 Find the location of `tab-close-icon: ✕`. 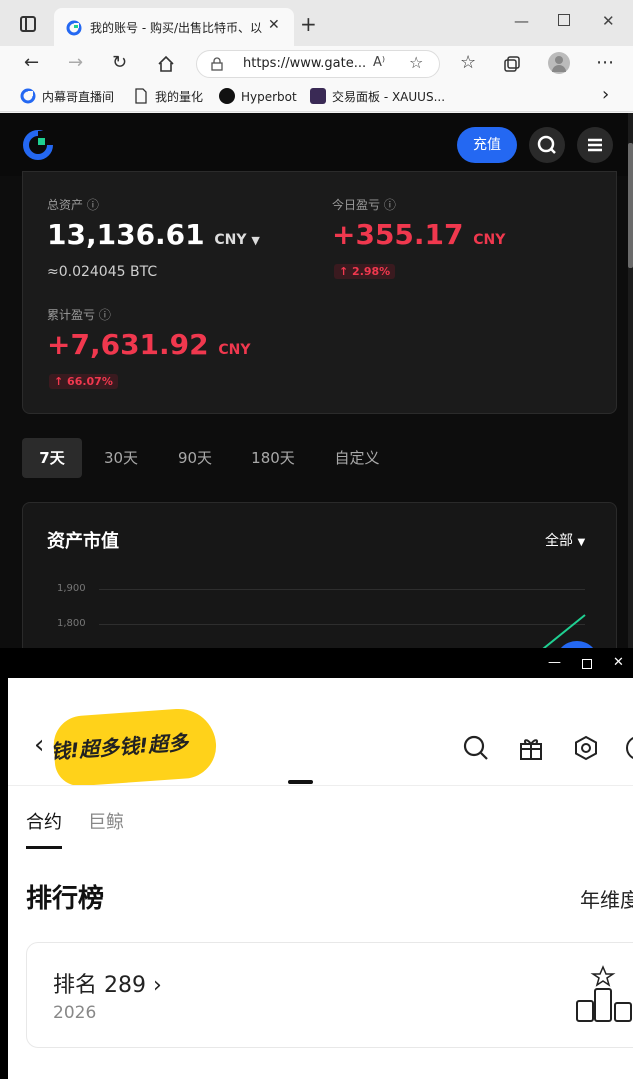

tab-close-icon: ✕ is located at coordinates (274, 25).